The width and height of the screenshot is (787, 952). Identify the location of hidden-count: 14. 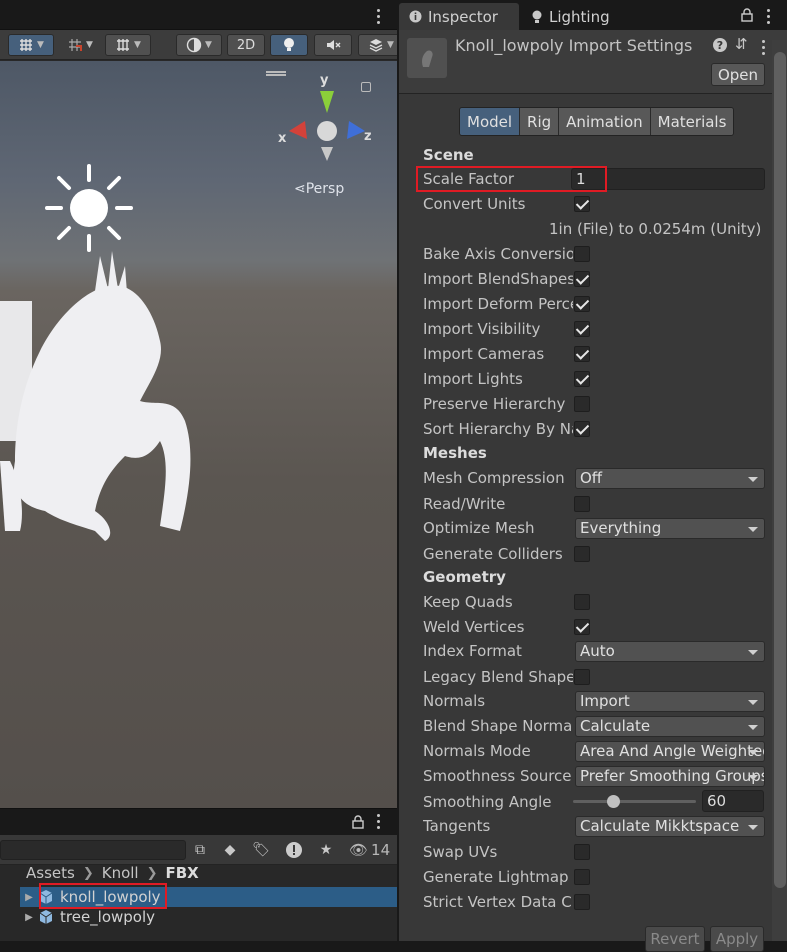
(381, 850).